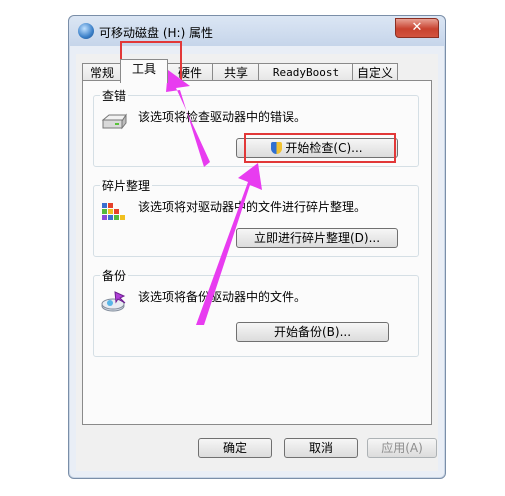  I want to click on error-check-label: 查错, so click(114, 95).